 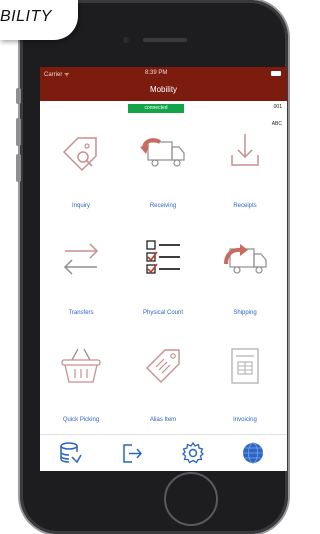 I want to click on truck-ship-icon, so click(x=245, y=259).